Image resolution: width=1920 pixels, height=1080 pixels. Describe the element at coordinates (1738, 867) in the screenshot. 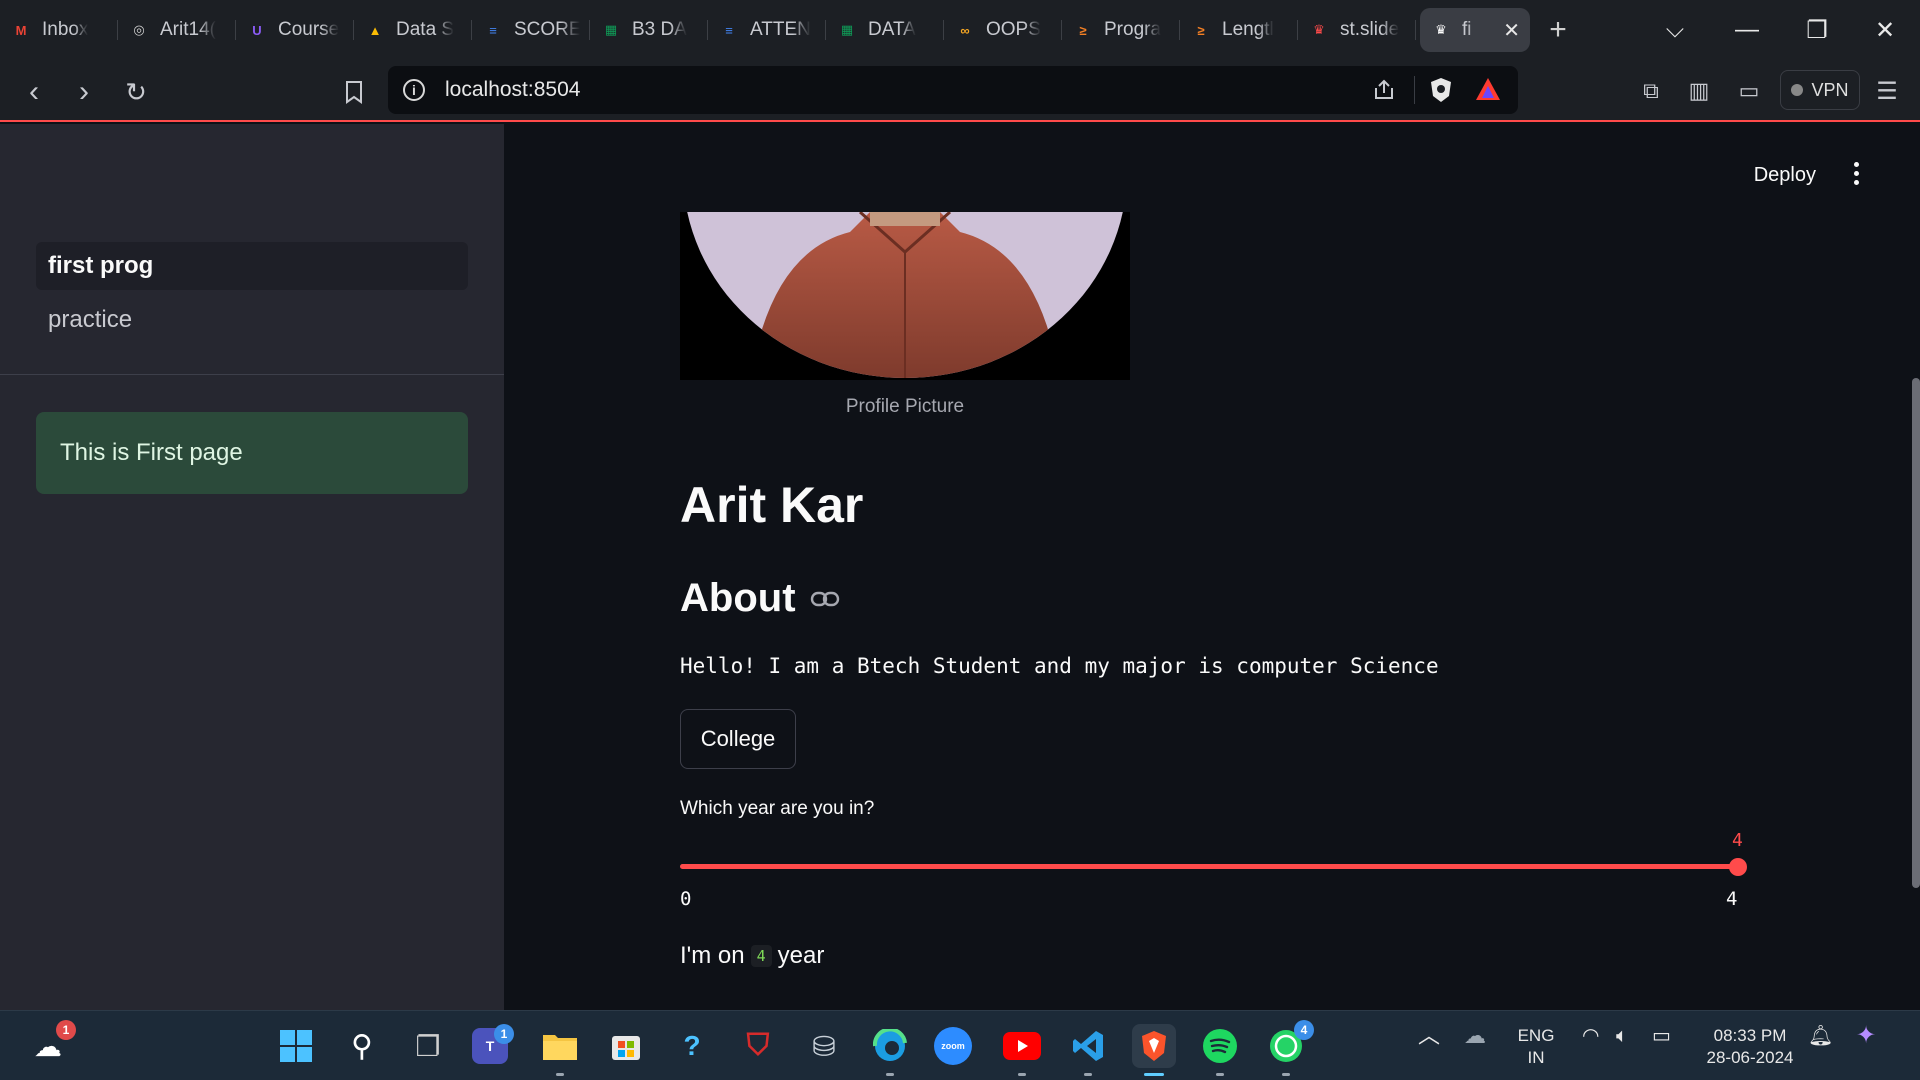

I see `year-slider-thumb` at that location.